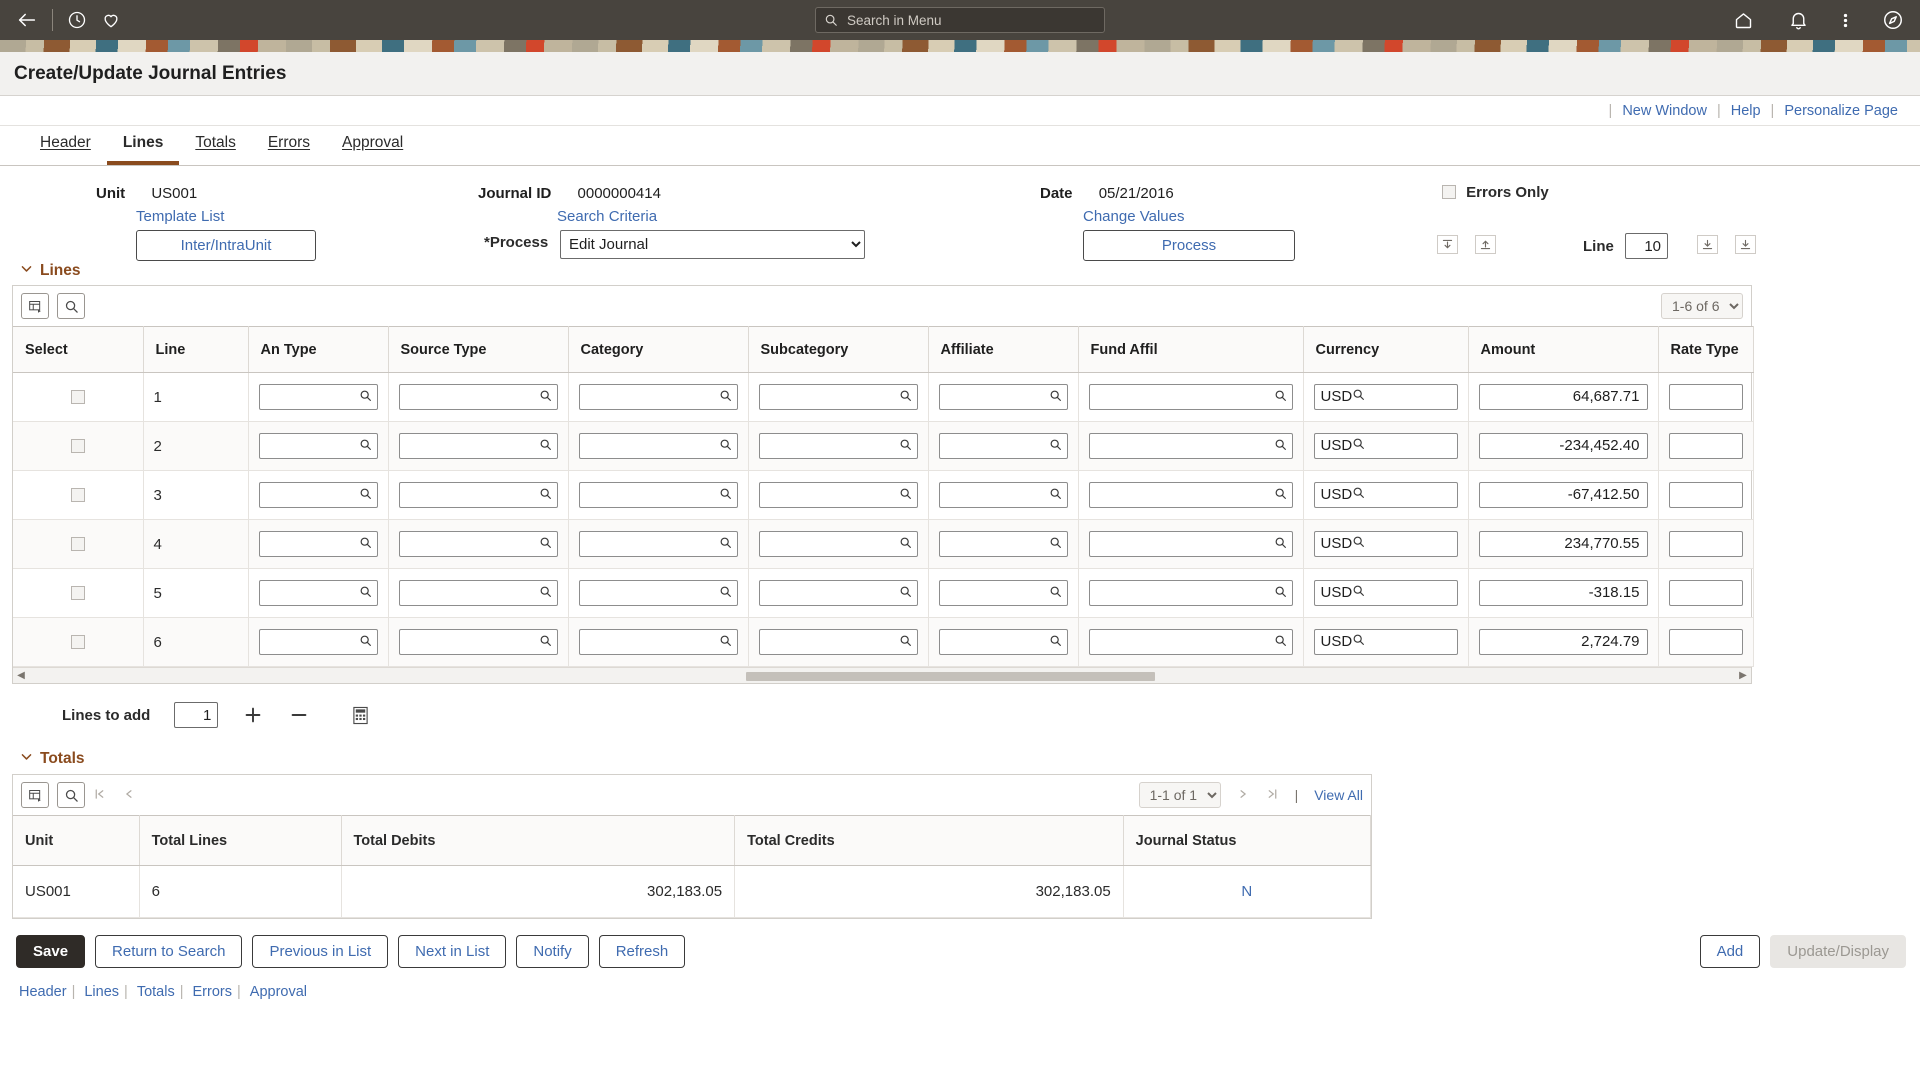 This screenshot has height=1080, width=1920. I want to click on row-rate-type-cell, so click(1706, 544).